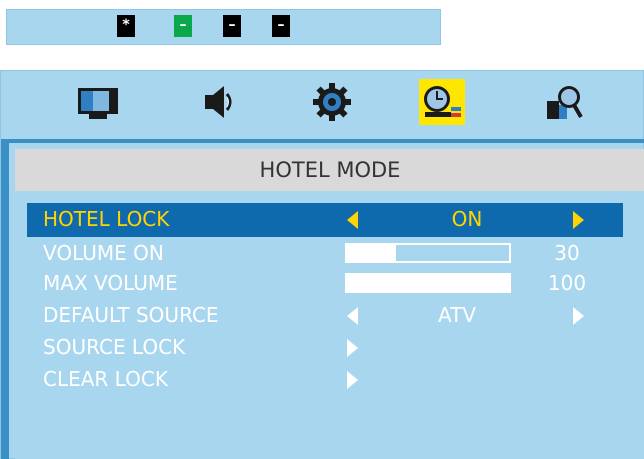 The image size is (644, 459). What do you see at coordinates (232, 26) in the screenshot?
I see `key-black-1: –` at bounding box center [232, 26].